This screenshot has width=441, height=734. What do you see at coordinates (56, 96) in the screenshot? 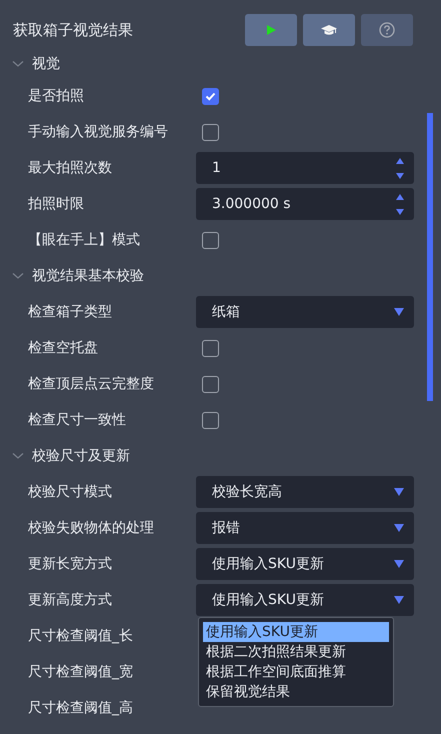
I see `field-label: 是否拍照` at bounding box center [56, 96].